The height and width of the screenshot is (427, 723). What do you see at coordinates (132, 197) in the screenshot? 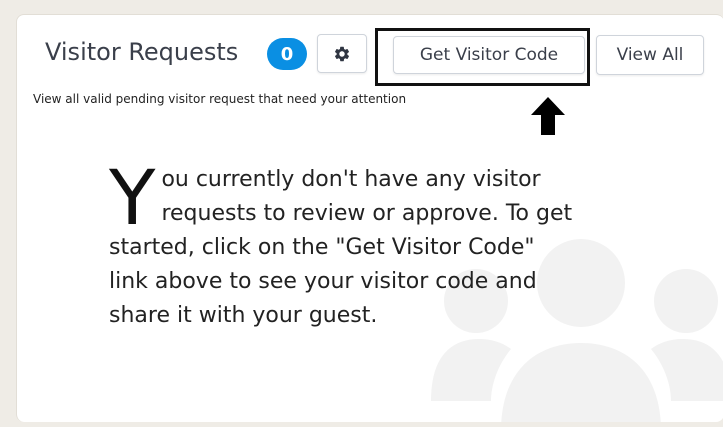
I see `empty-state-dropcap: Y` at bounding box center [132, 197].